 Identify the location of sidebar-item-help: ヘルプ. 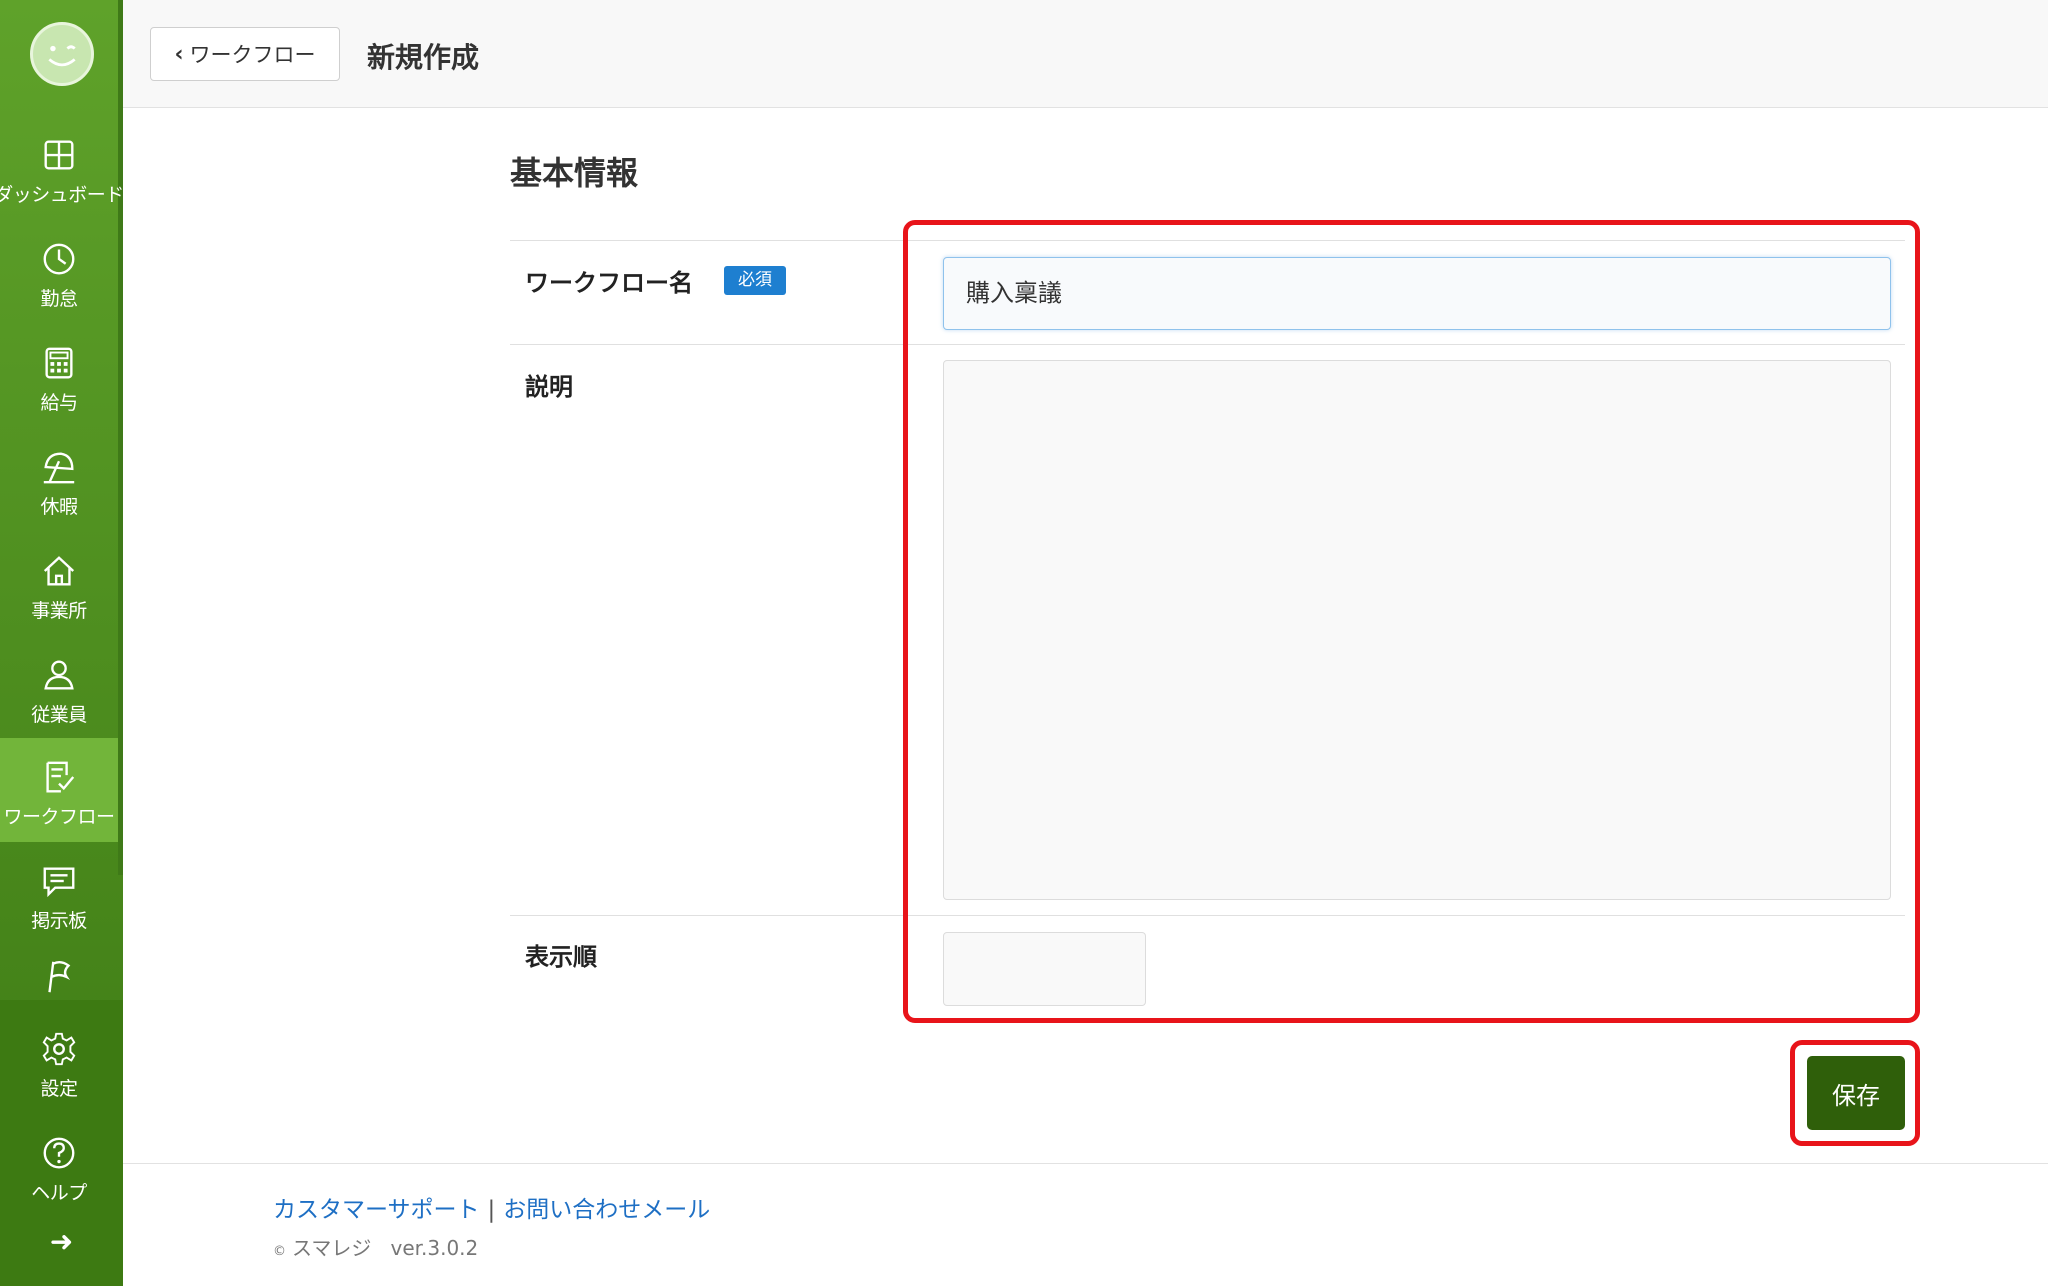
(59, 1166).